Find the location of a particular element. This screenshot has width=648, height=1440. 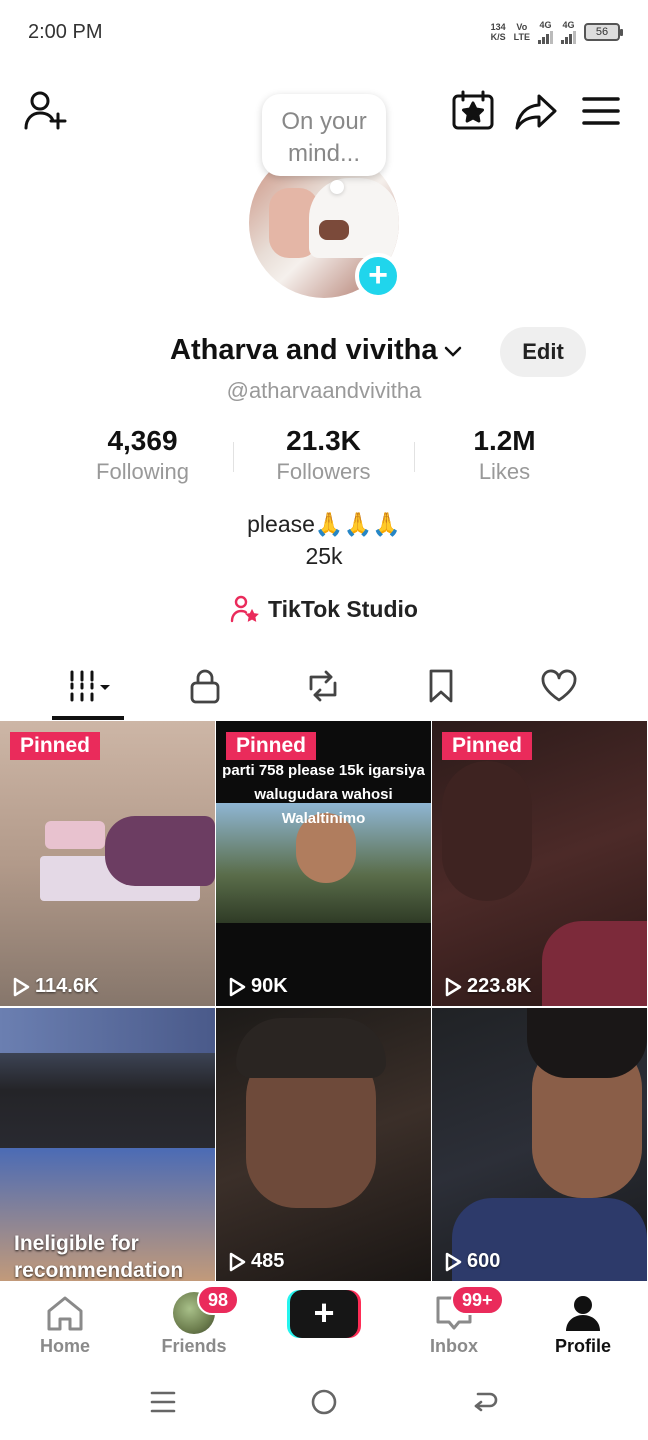

bookmark-icon is located at coordinates (441, 686).